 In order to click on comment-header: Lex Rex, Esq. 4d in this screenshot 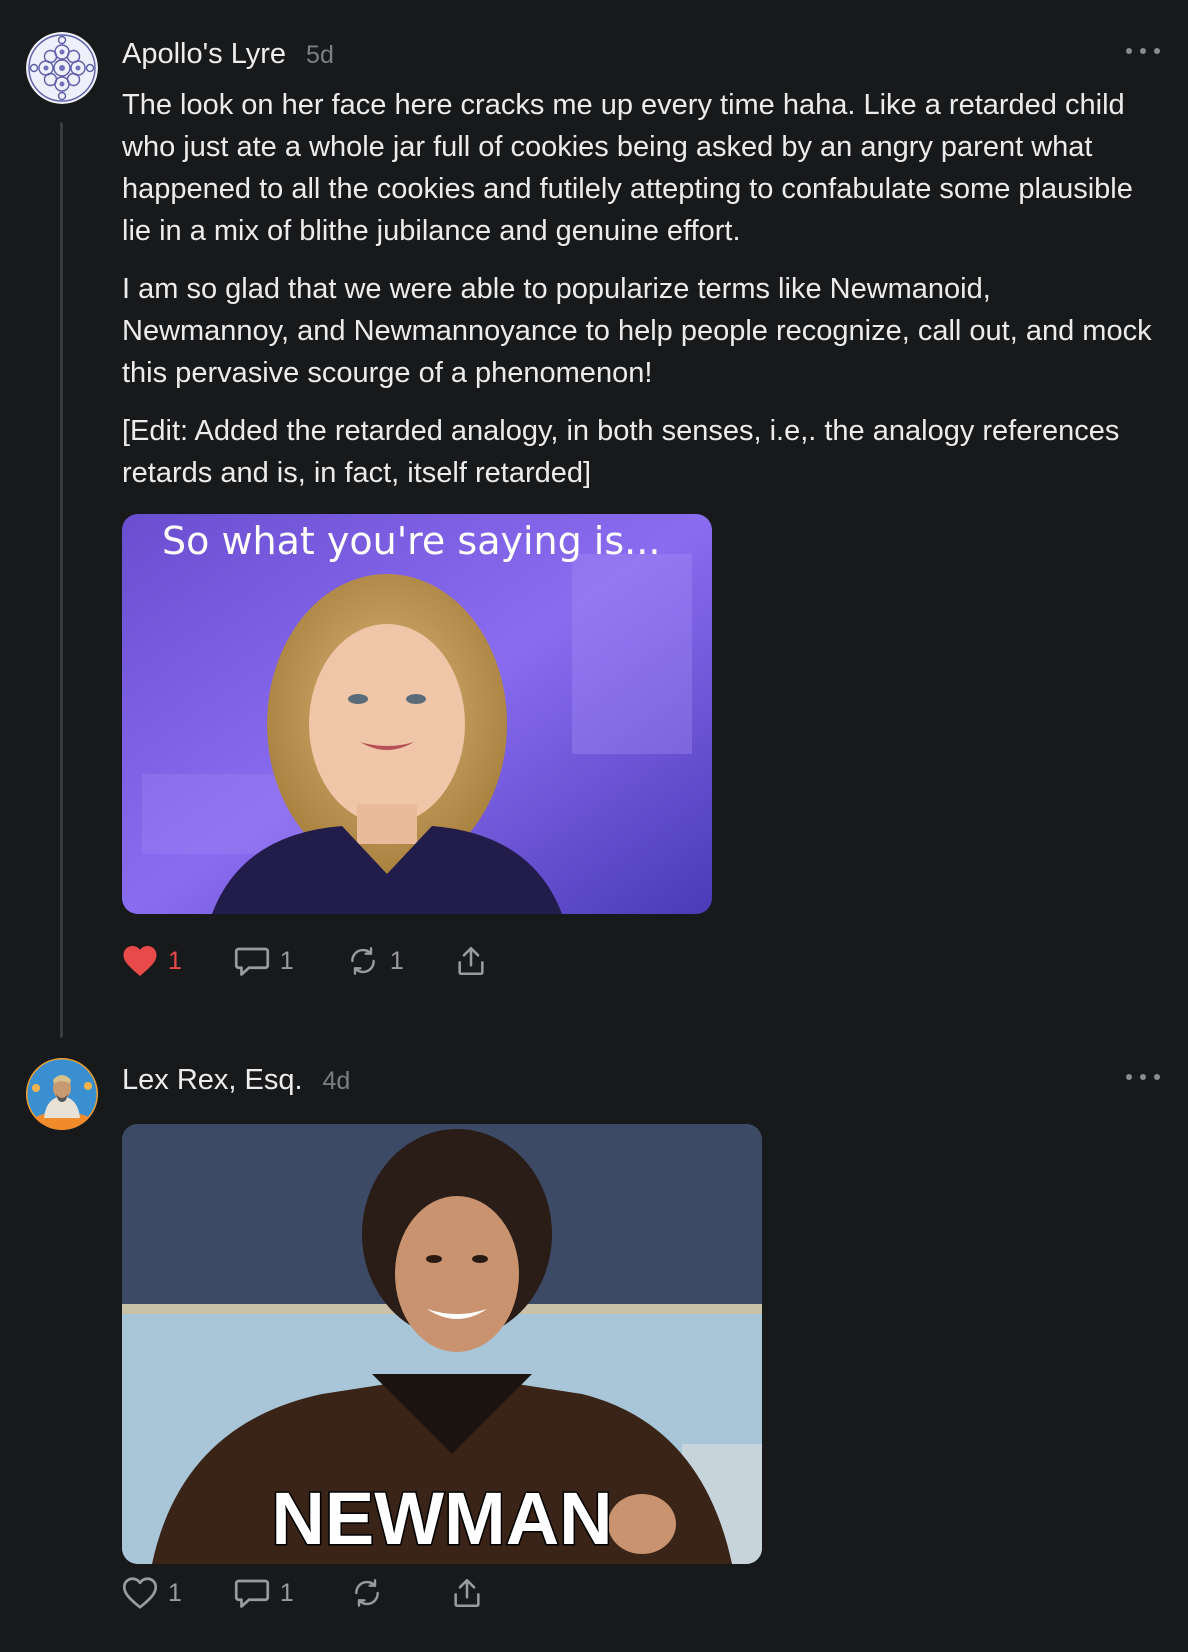, I will do `click(236, 1080)`.